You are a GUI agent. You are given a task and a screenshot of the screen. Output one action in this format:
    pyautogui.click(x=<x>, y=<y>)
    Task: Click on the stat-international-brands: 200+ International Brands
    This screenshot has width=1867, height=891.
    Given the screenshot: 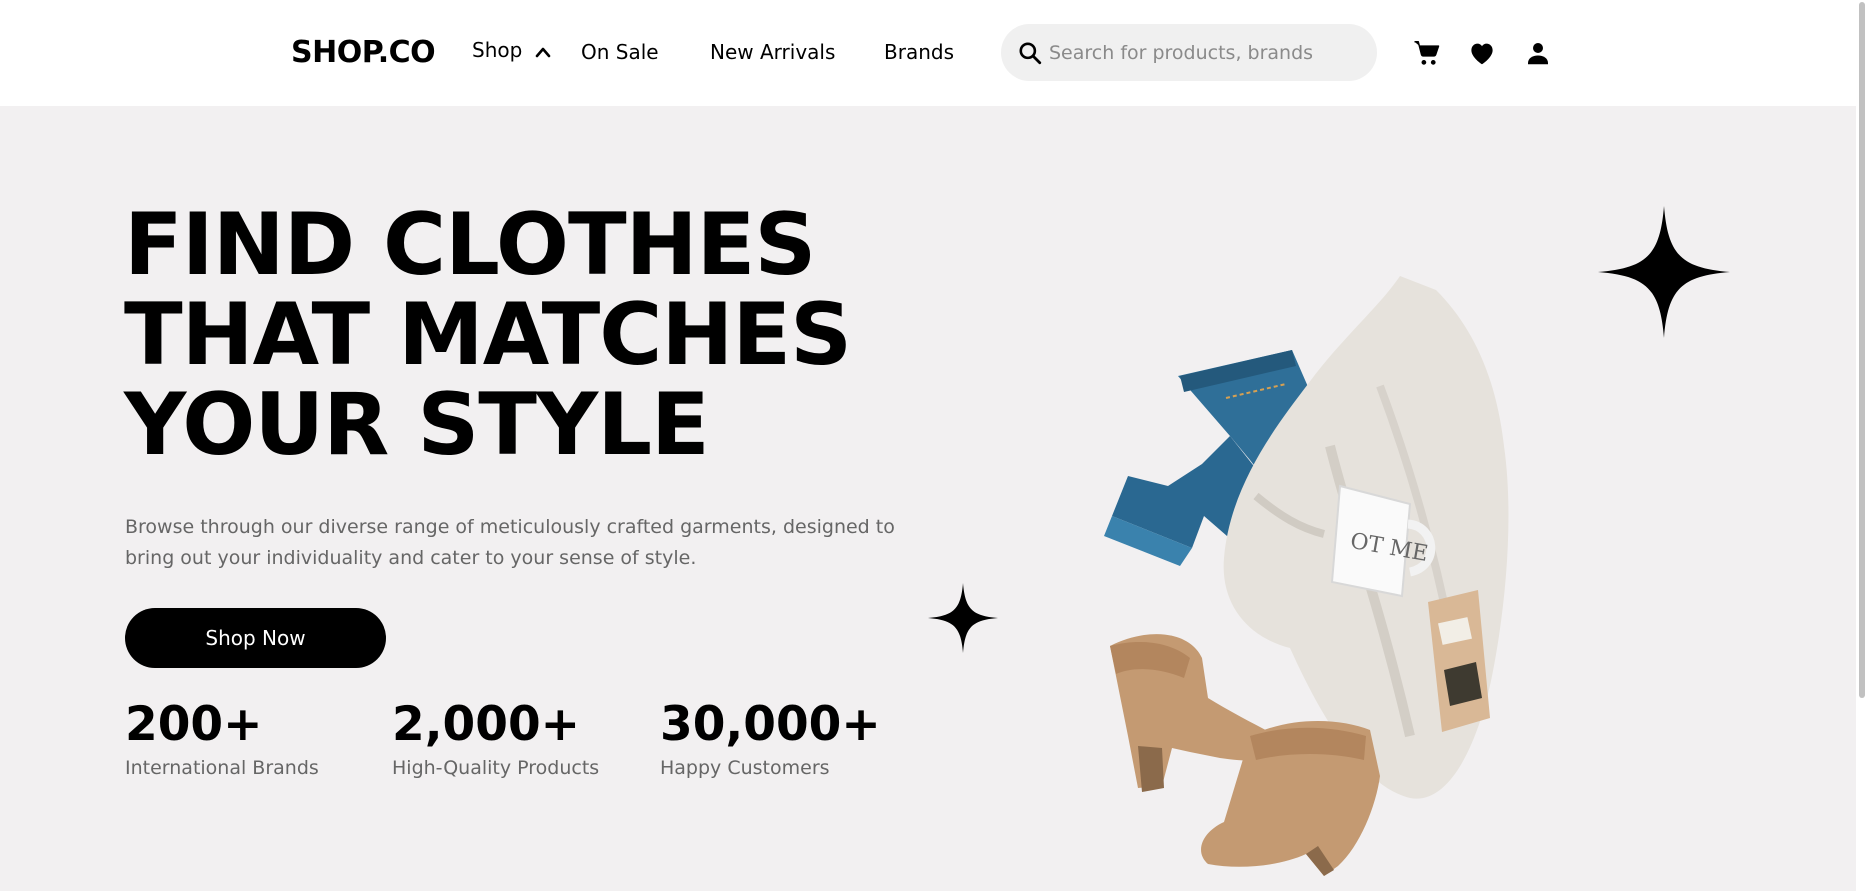 What is the action you would take?
    pyautogui.click(x=222, y=739)
    